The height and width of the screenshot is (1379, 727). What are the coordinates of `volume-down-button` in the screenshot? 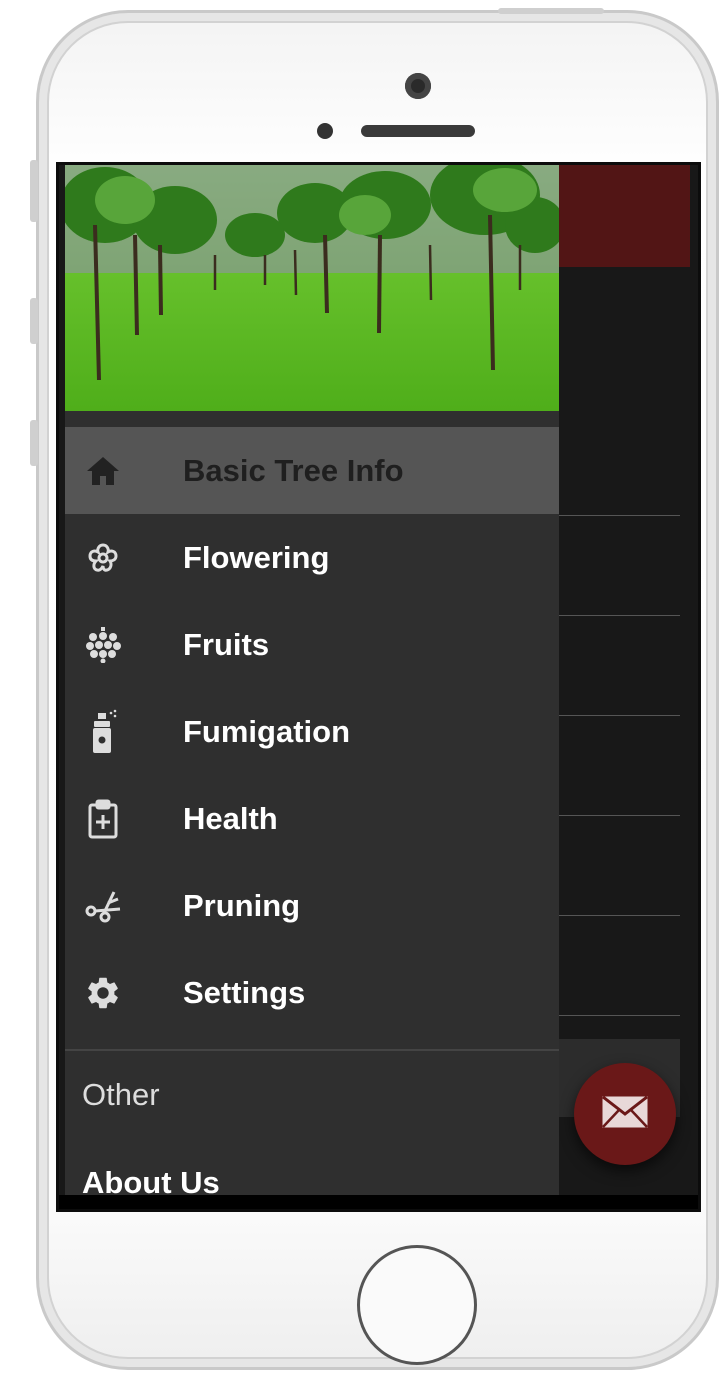 It's located at (34, 443).